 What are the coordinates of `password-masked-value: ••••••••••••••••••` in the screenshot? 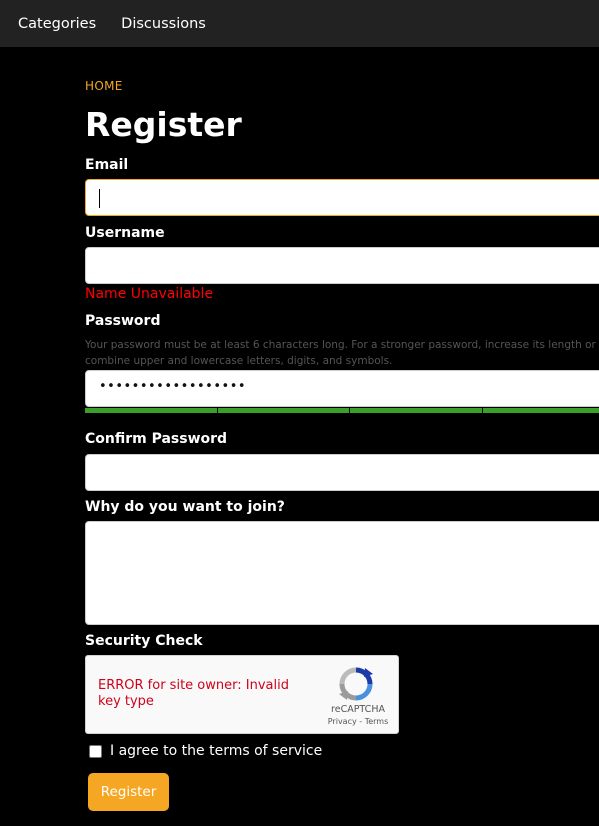 It's located at (173, 386).